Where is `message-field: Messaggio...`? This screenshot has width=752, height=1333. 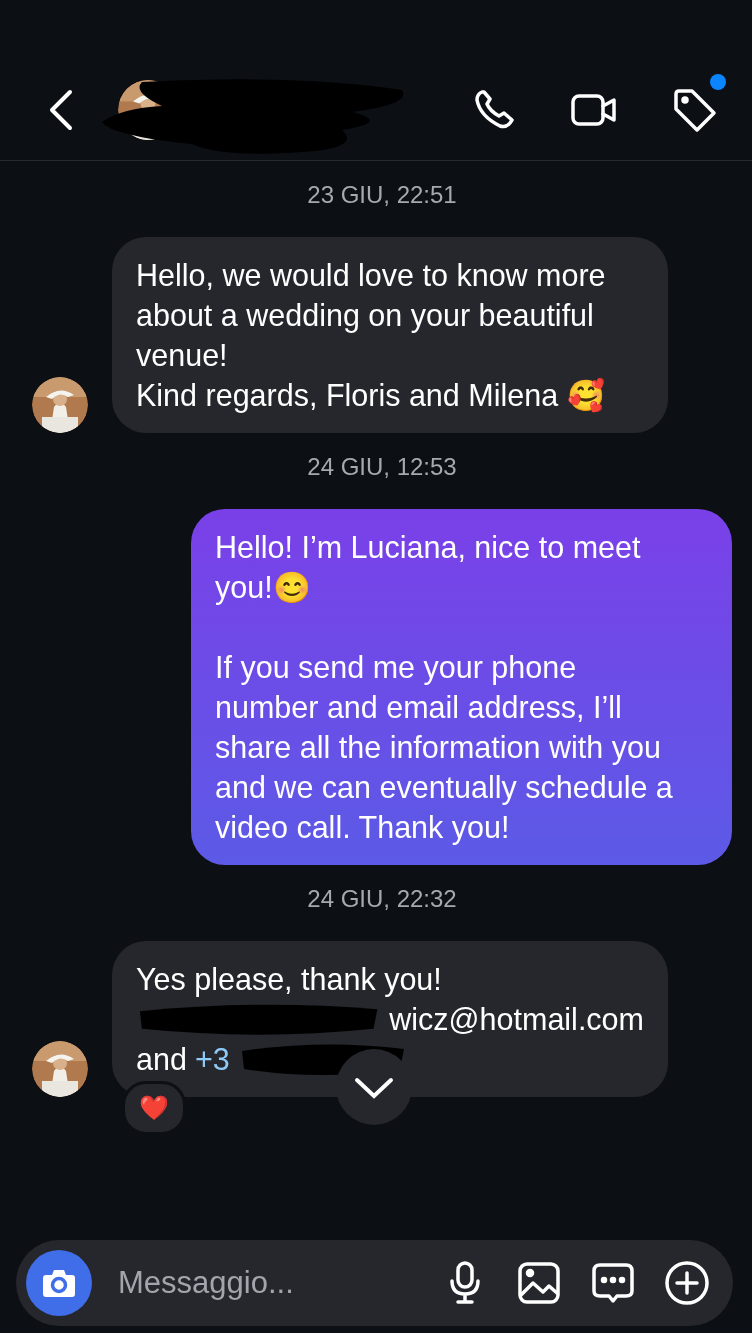
message-field: Messaggio... is located at coordinates (266, 1283).